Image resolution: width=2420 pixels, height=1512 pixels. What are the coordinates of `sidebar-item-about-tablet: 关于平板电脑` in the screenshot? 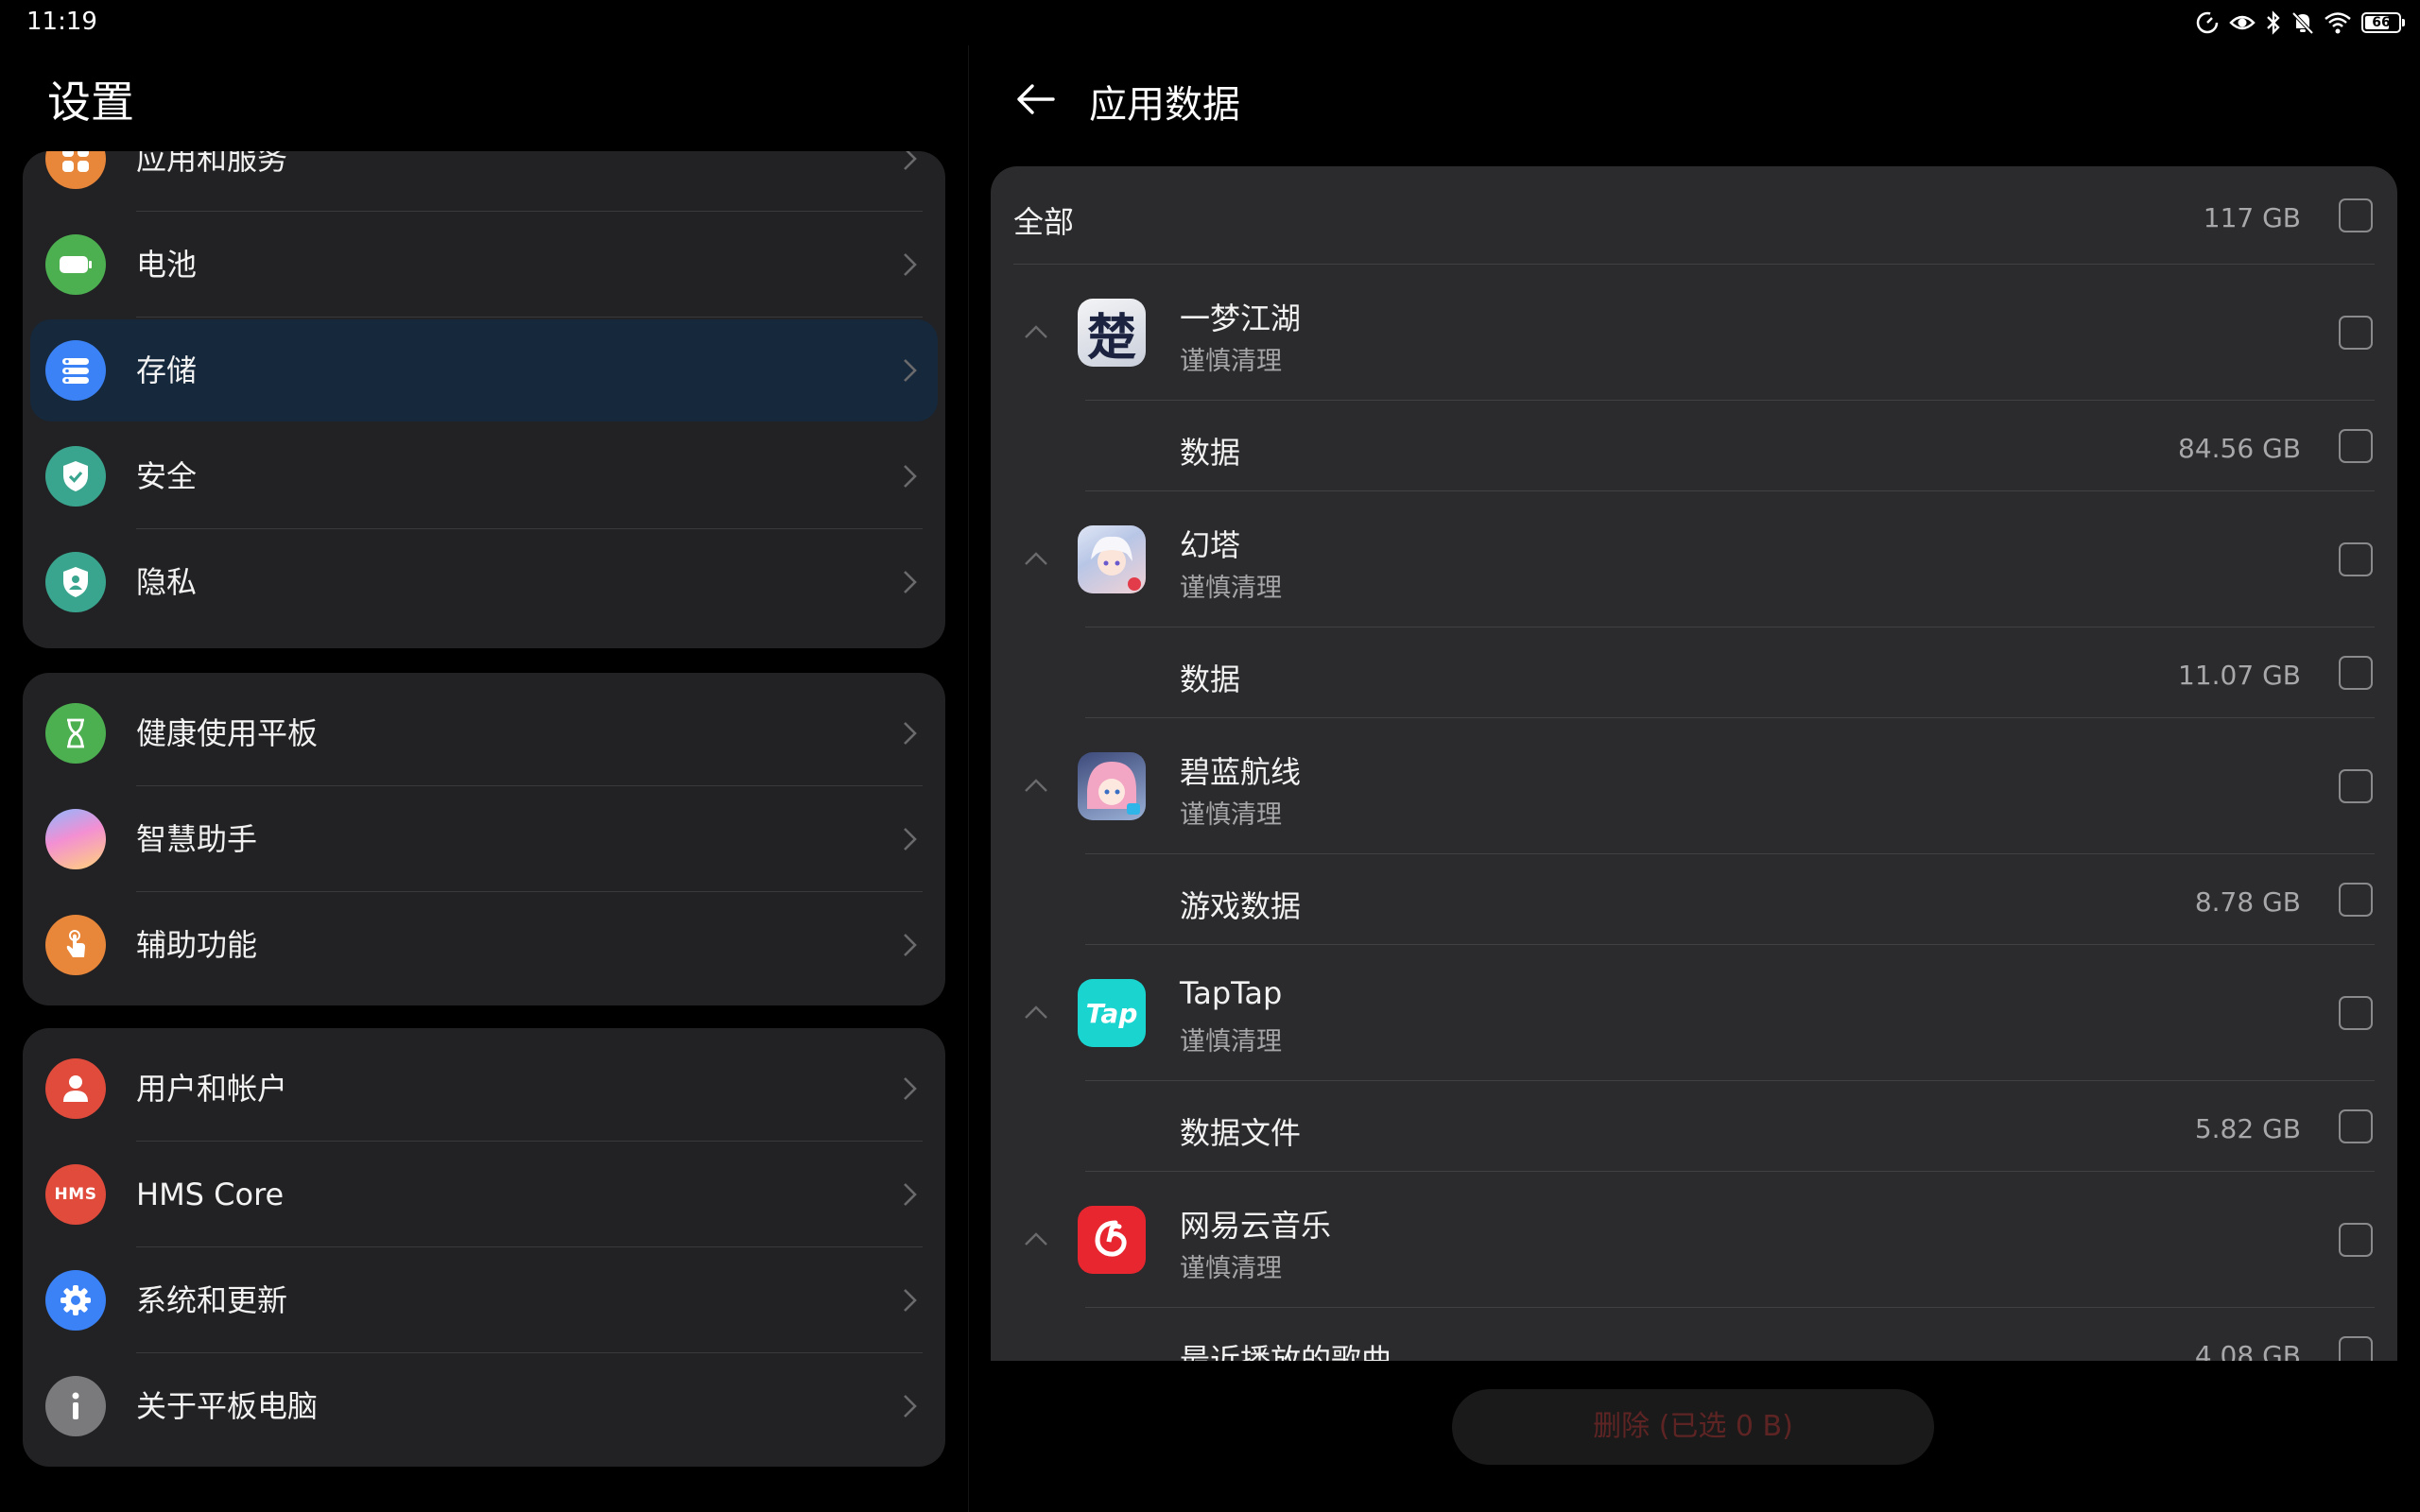 It's located at (484, 1406).